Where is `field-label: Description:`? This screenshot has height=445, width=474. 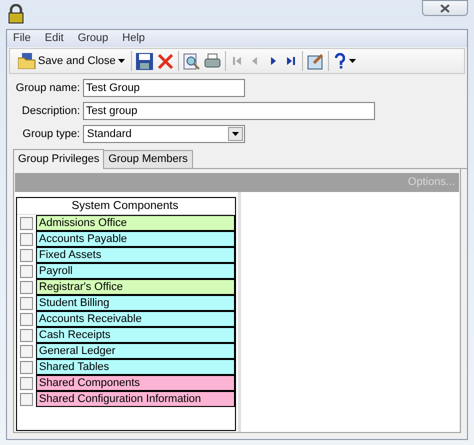
field-label: Description: is located at coordinates (50, 111).